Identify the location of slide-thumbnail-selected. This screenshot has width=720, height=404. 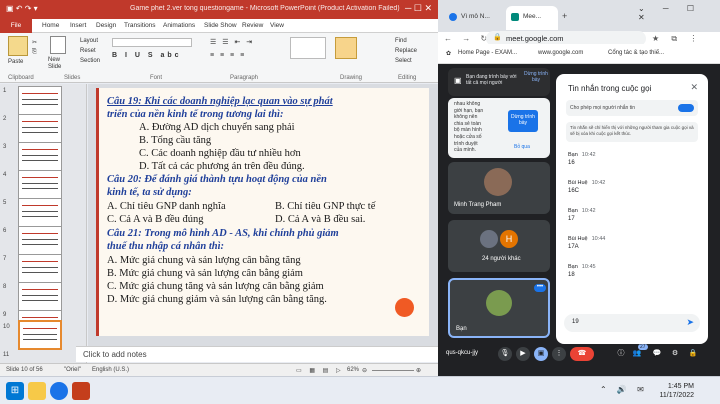
(40, 335).